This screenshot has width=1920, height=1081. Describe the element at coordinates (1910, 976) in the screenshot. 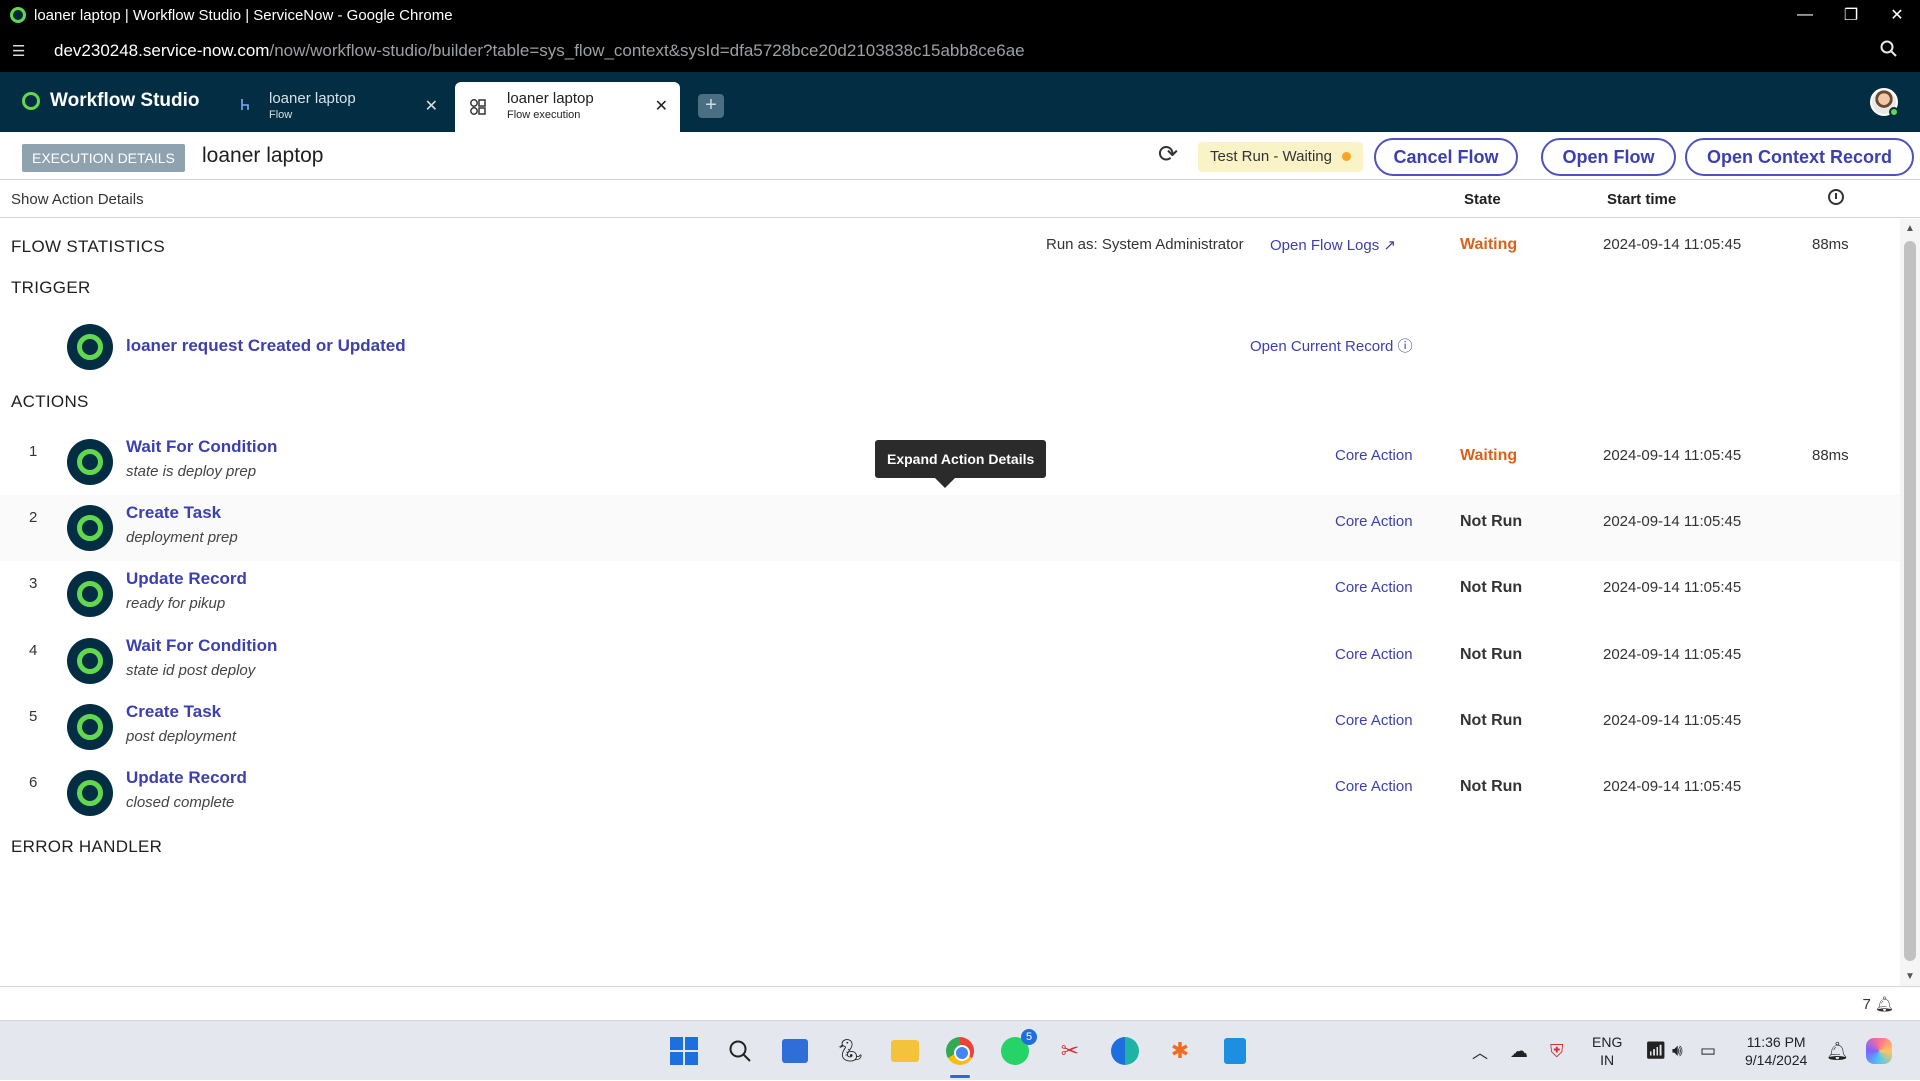

I see `scroll-down-arrow-icon: ▼` at that location.